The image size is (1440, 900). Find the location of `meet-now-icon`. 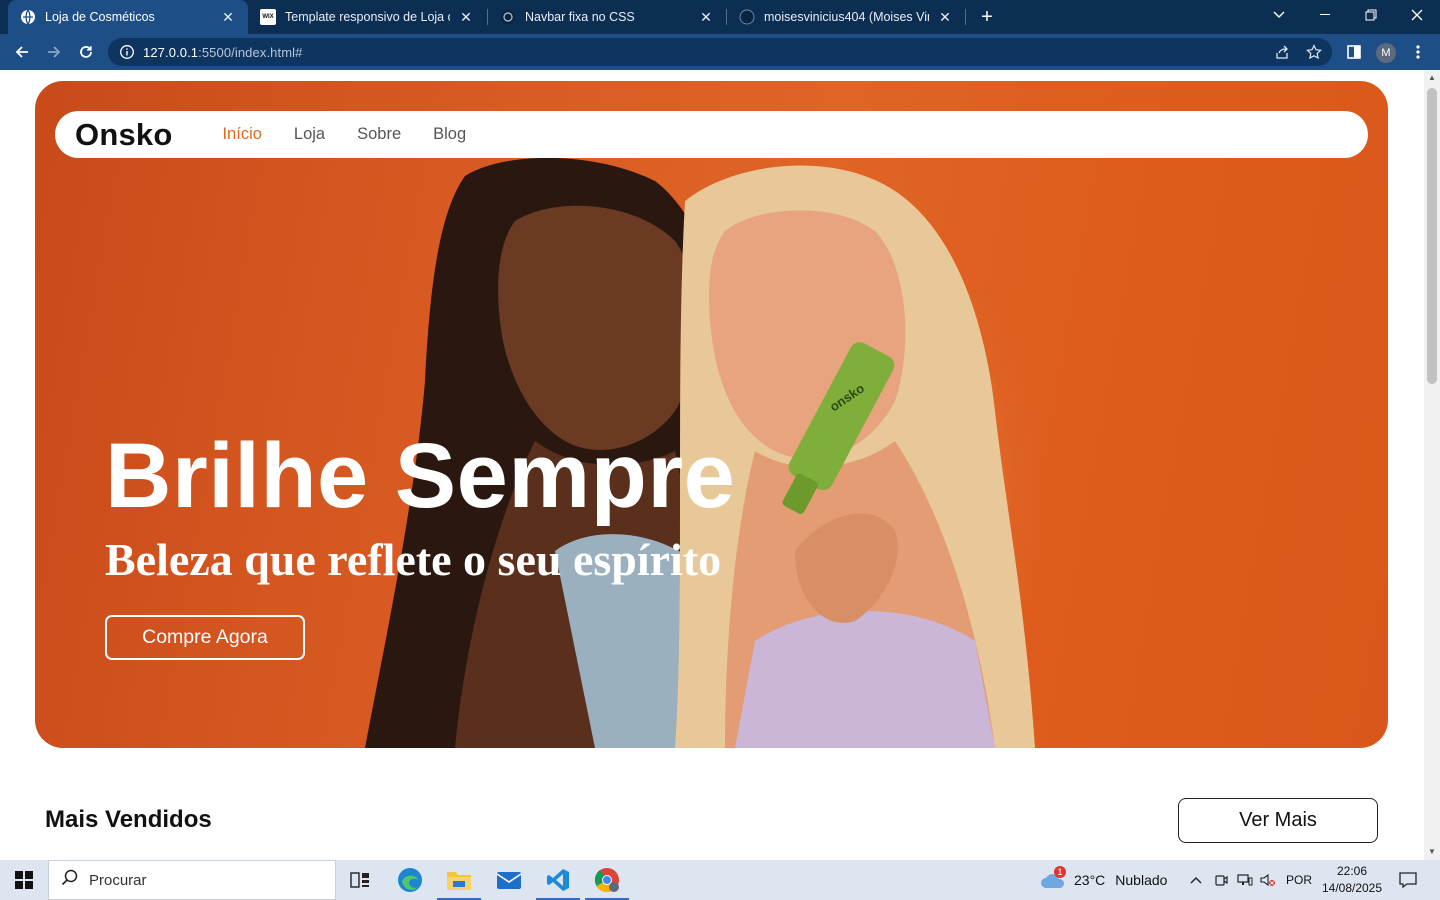

meet-now-icon is located at coordinates (1221, 880).